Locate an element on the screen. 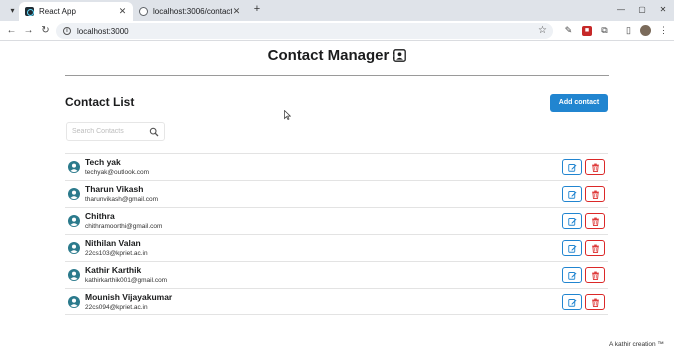  tab-react-app: React App ✕ is located at coordinates (76, 11).